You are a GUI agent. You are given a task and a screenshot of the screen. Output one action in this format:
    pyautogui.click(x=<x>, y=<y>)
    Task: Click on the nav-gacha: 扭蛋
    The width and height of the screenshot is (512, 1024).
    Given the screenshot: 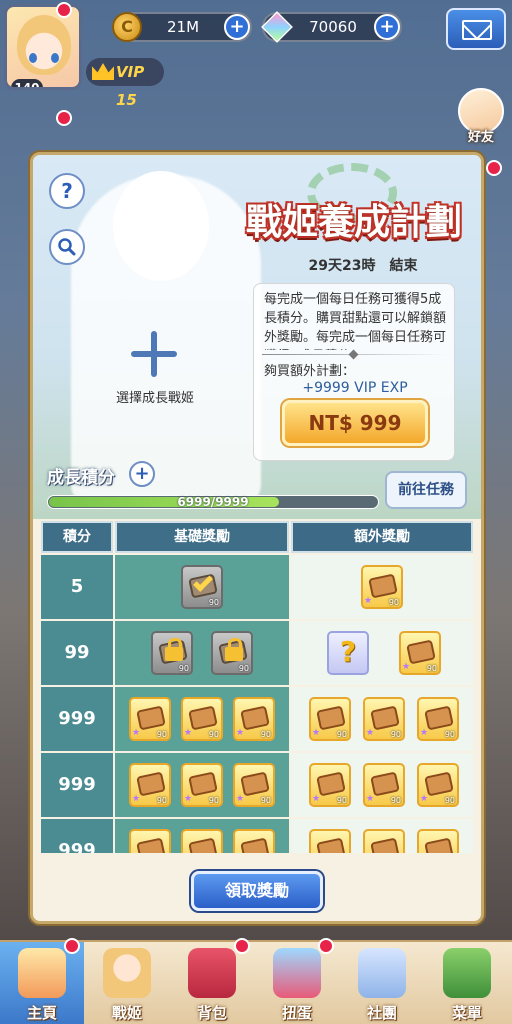 What is the action you would take?
    pyautogui.click(x=297, y=983)
    